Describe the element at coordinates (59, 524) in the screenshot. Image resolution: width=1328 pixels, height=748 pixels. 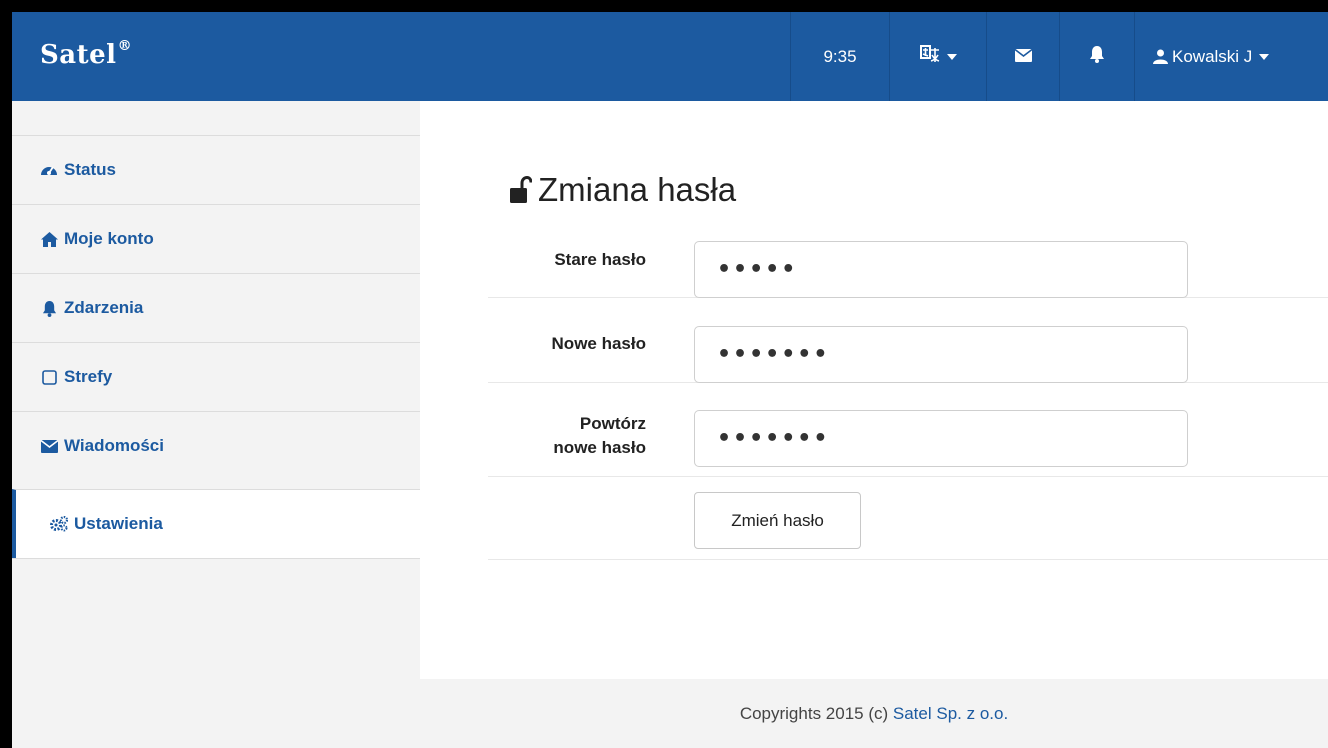
I see `gears-icon` at that location.